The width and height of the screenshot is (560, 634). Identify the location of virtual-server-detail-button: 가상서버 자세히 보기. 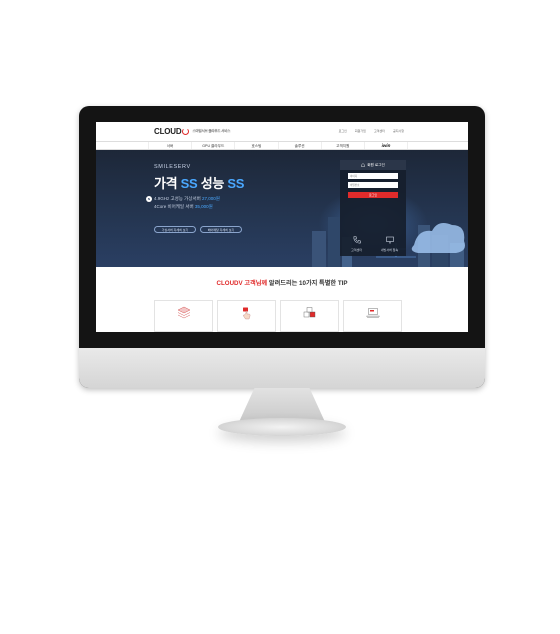
(175, 229).